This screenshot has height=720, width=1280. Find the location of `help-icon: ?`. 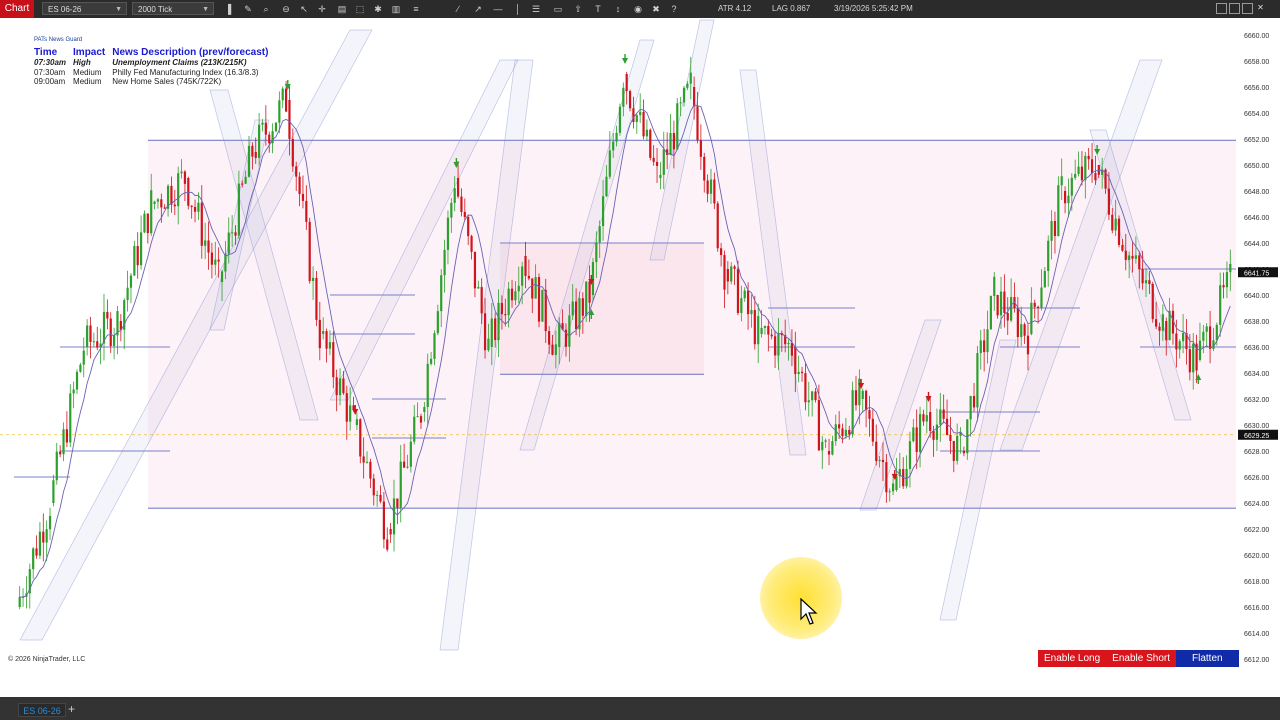

help-icon: ? is located at coordinates (674, 9).